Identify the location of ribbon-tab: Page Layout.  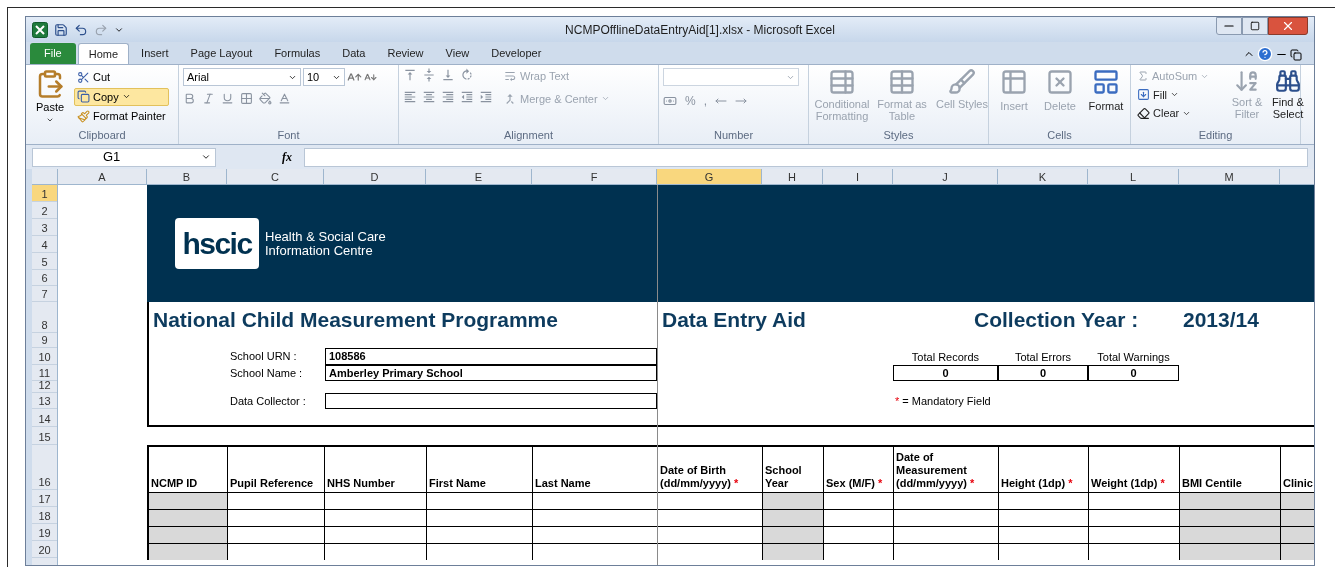
(221, 53).